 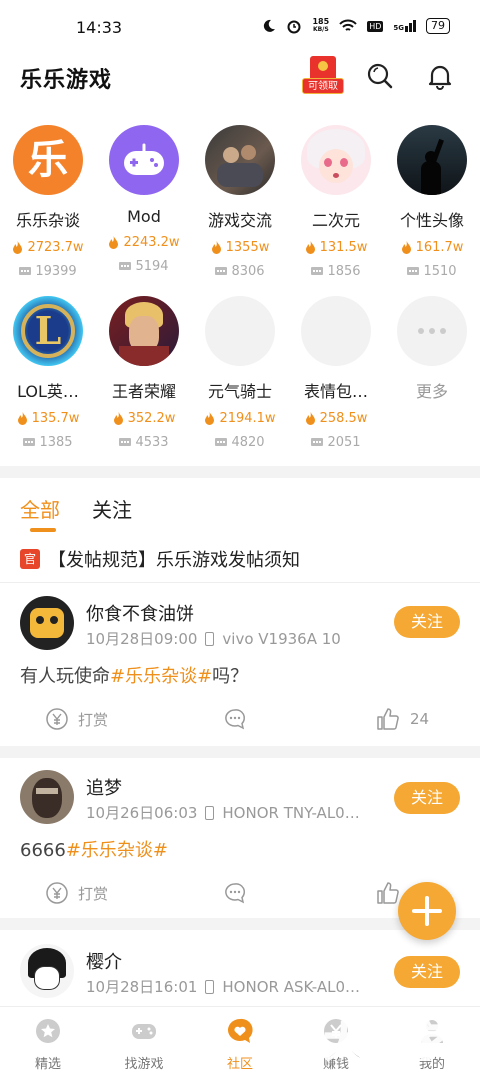 I want to click on divider, so click(x=240, y=582).